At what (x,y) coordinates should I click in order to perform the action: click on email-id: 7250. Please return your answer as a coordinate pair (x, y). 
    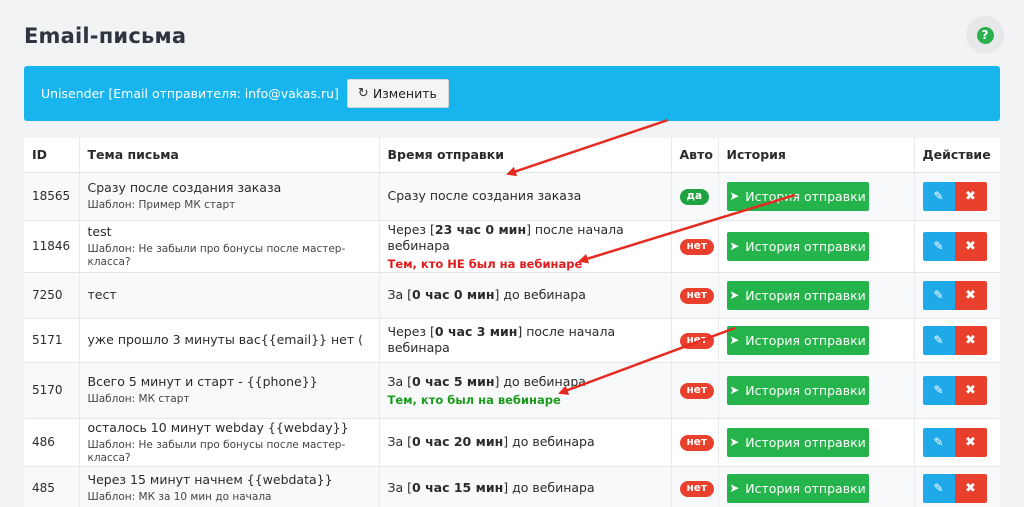
    Looking at the image, I should click on (52, 295).